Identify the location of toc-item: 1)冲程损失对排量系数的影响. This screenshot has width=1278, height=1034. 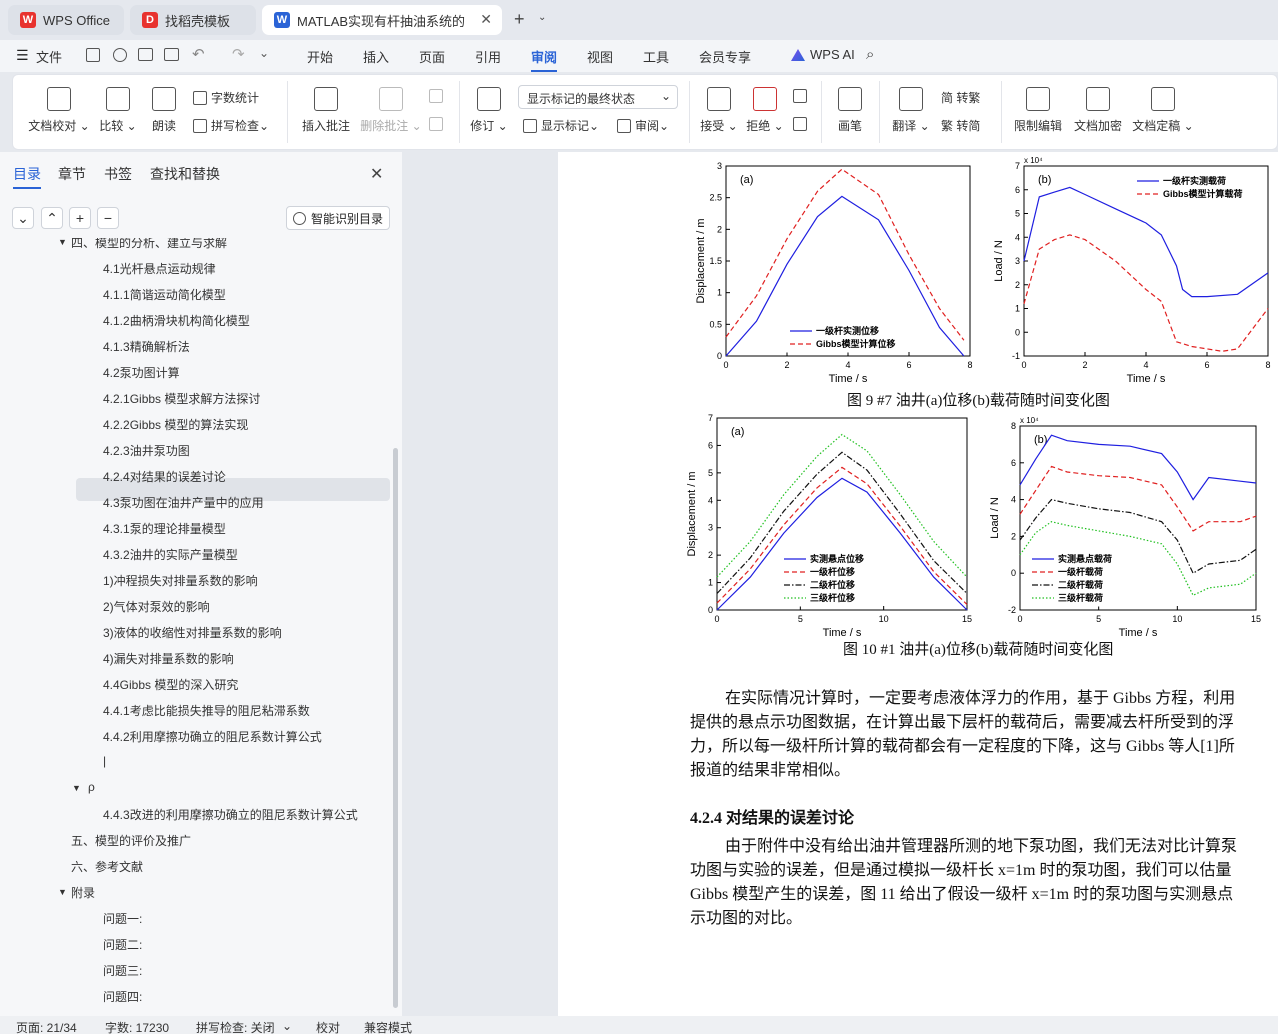
(180, 580).